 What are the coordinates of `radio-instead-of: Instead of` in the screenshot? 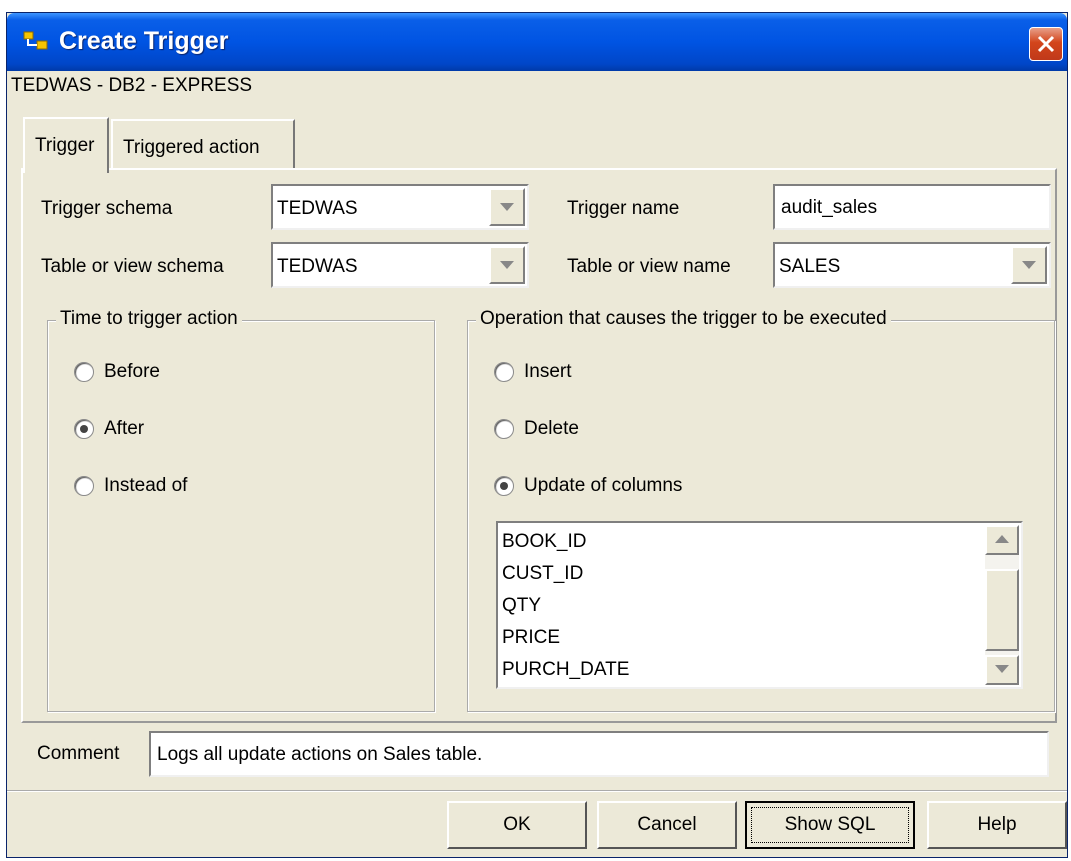 It's located at (130, 486).